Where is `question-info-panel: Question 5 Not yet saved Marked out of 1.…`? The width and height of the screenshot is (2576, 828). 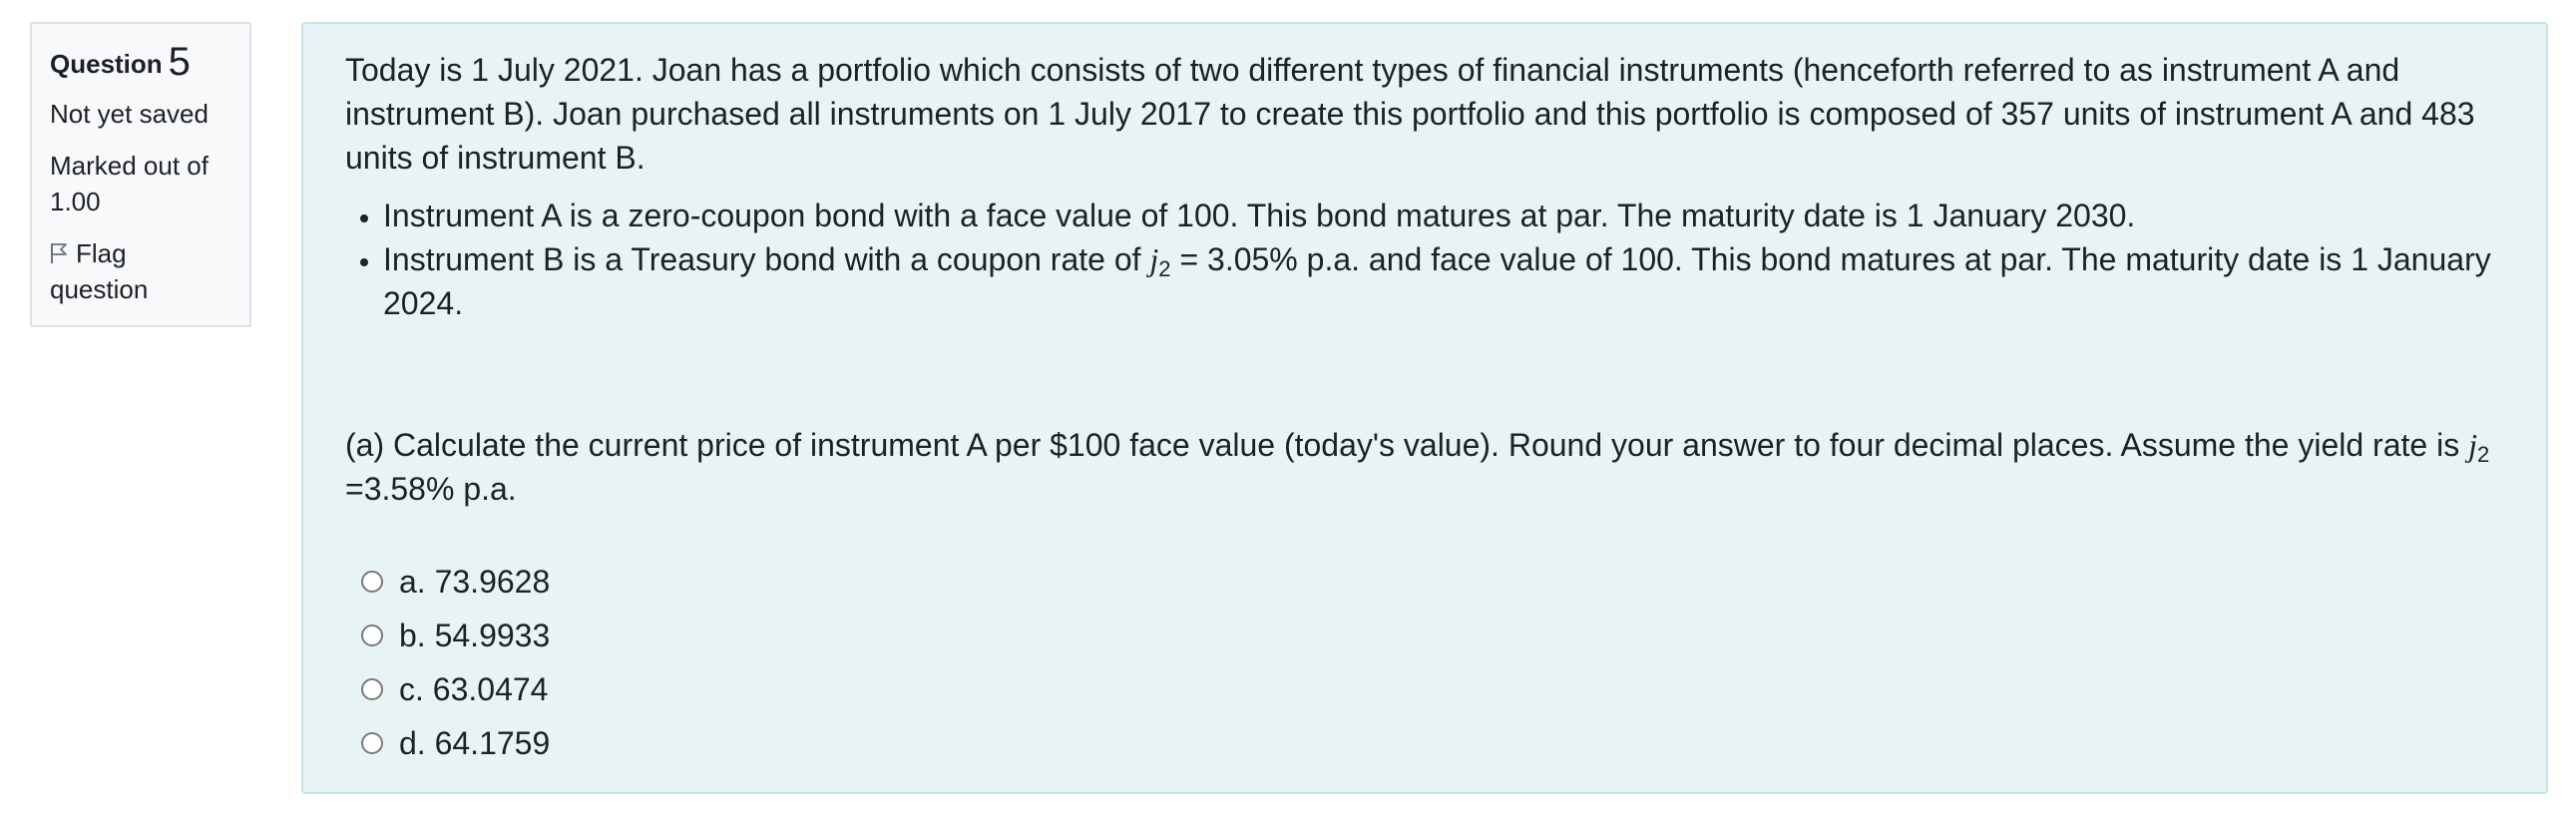 question-info-panel: Question 5 Not yet saved Marked out of 1.… is located at coordinates (140, 175).